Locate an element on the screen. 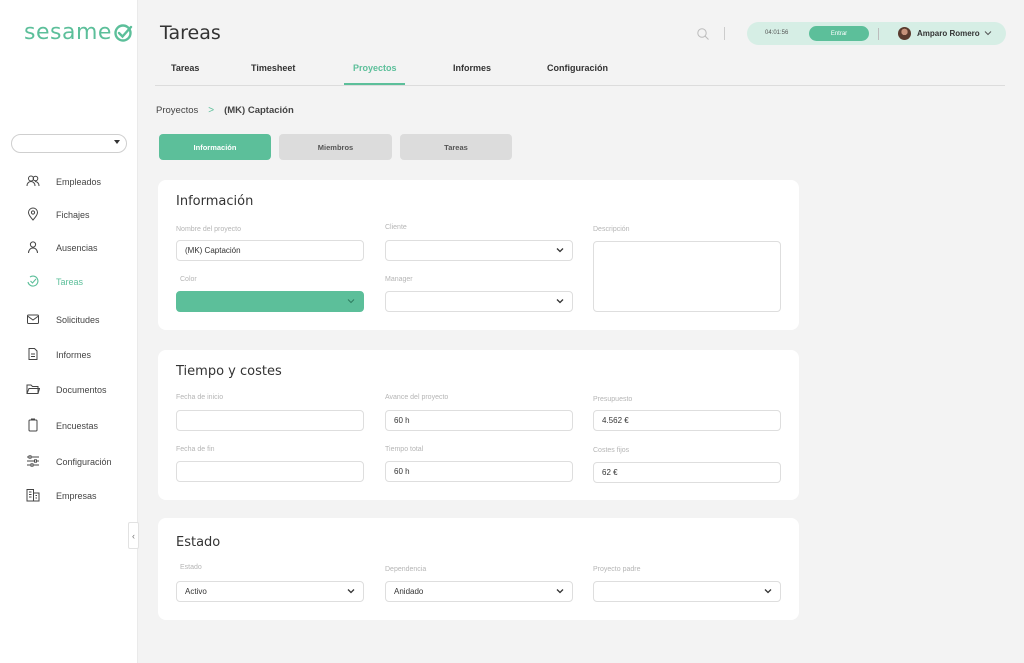 The image size is (1024, 663). end-date-label: Fecha de fin is located at coordinates (195, 449).